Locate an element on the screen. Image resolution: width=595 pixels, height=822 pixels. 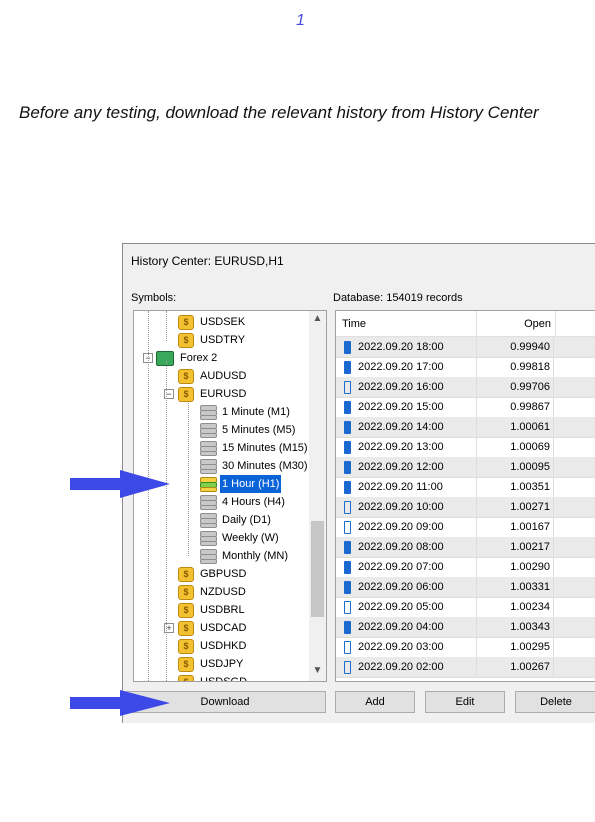
cell-open: 0.99867 is located at coordinates (530, 407).